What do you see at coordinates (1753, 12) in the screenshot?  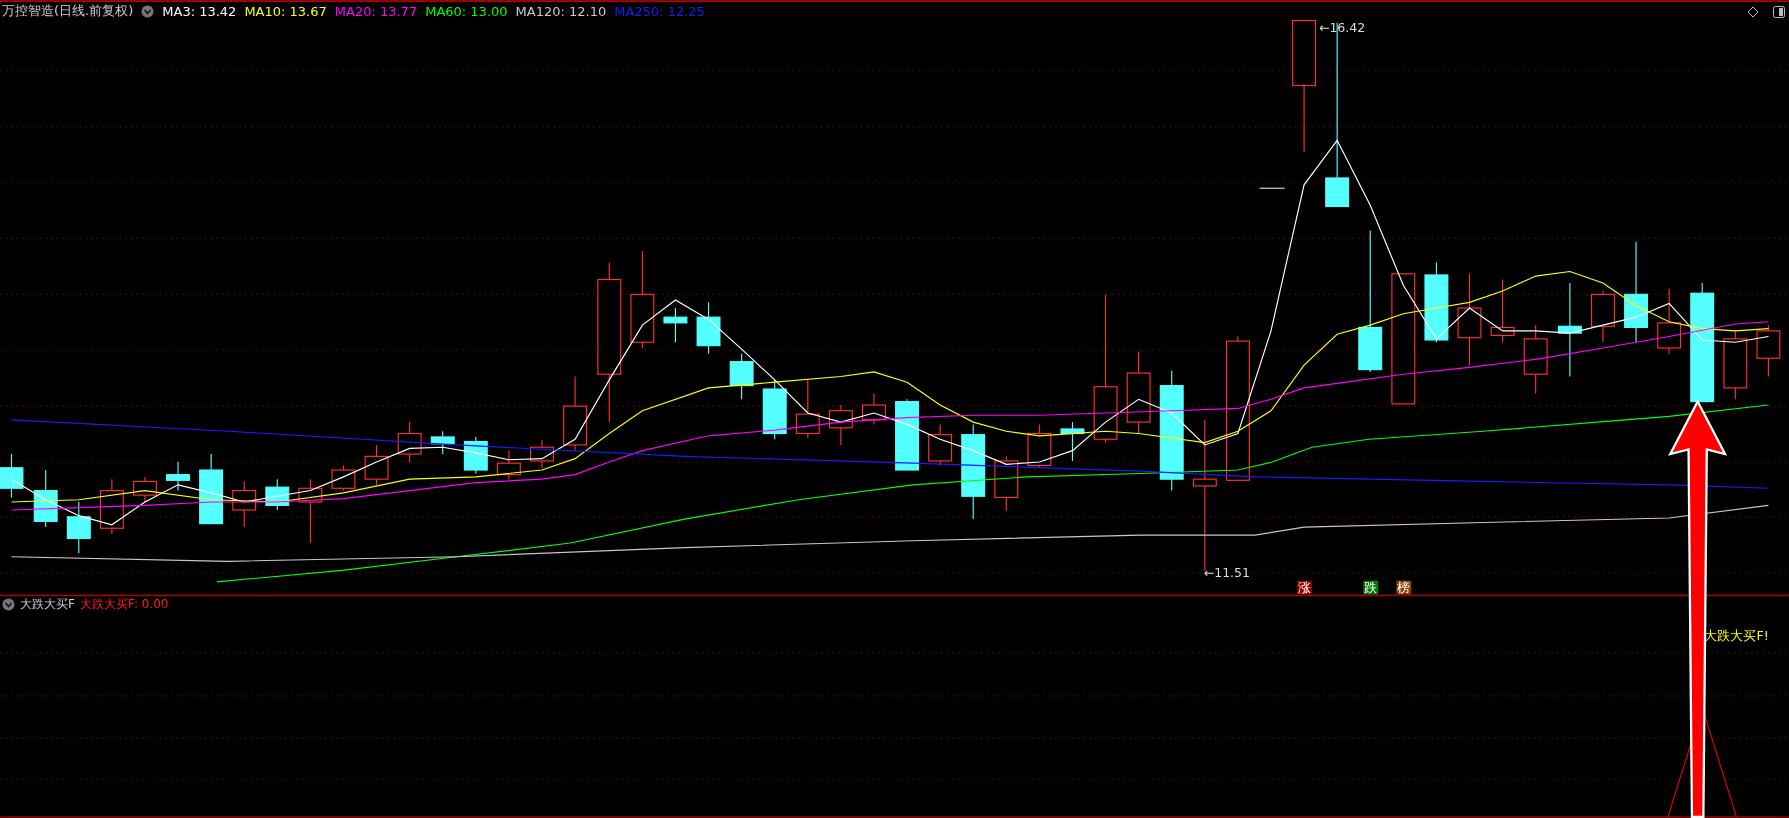 I see `diamond-icon` at bounding box center [1753, 12].